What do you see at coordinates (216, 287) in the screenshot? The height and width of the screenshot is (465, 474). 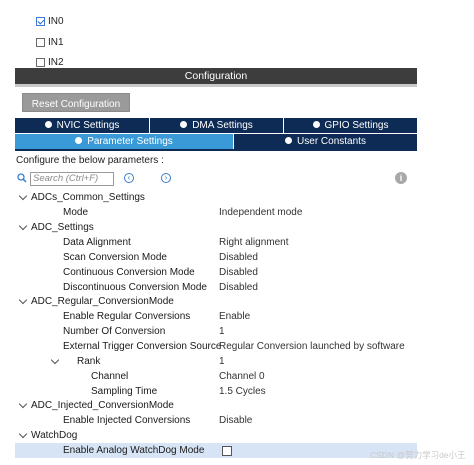 I see `param-row-discontinuous-conversion-mode: Discontinuous Conversion Mode Disabled` at bounding box center [216, 287].